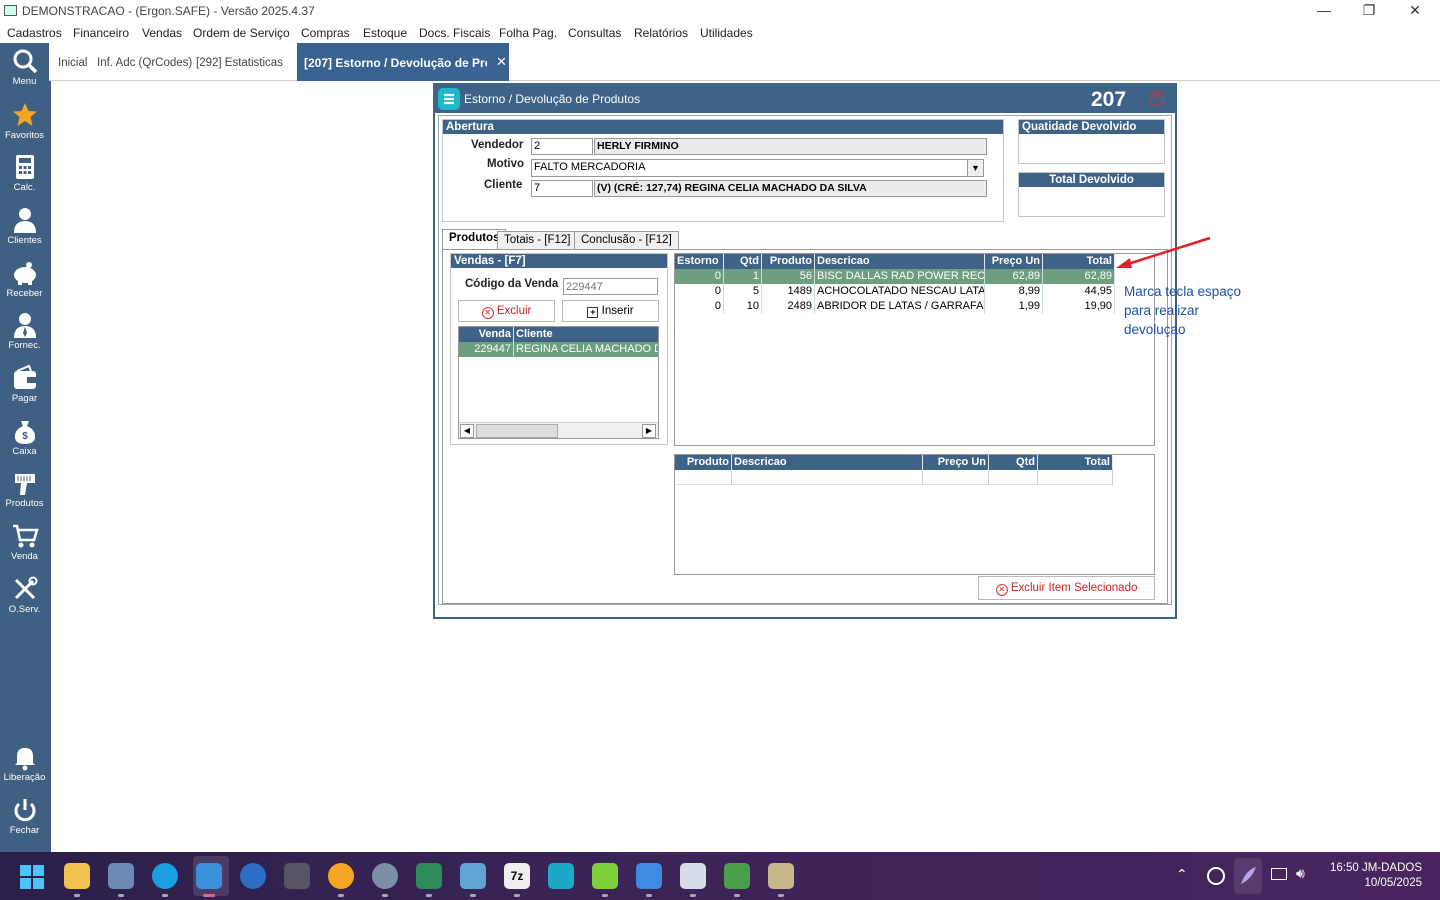 The image size is (1440, 900). What do you see at coordinates (429, 895) in the screenshot?
I see `running-indicator` at bounding box center [429, 895].